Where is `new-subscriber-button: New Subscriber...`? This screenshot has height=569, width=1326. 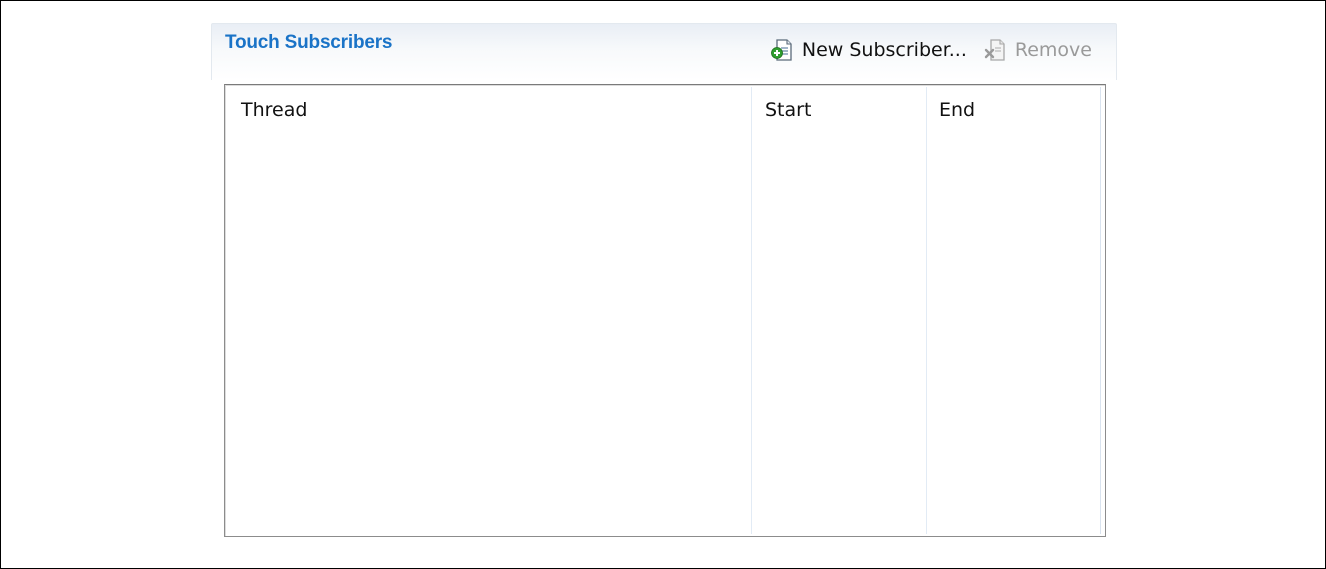 new-subscriber-button: New Subscriber... is located at coordinates (868, 50).